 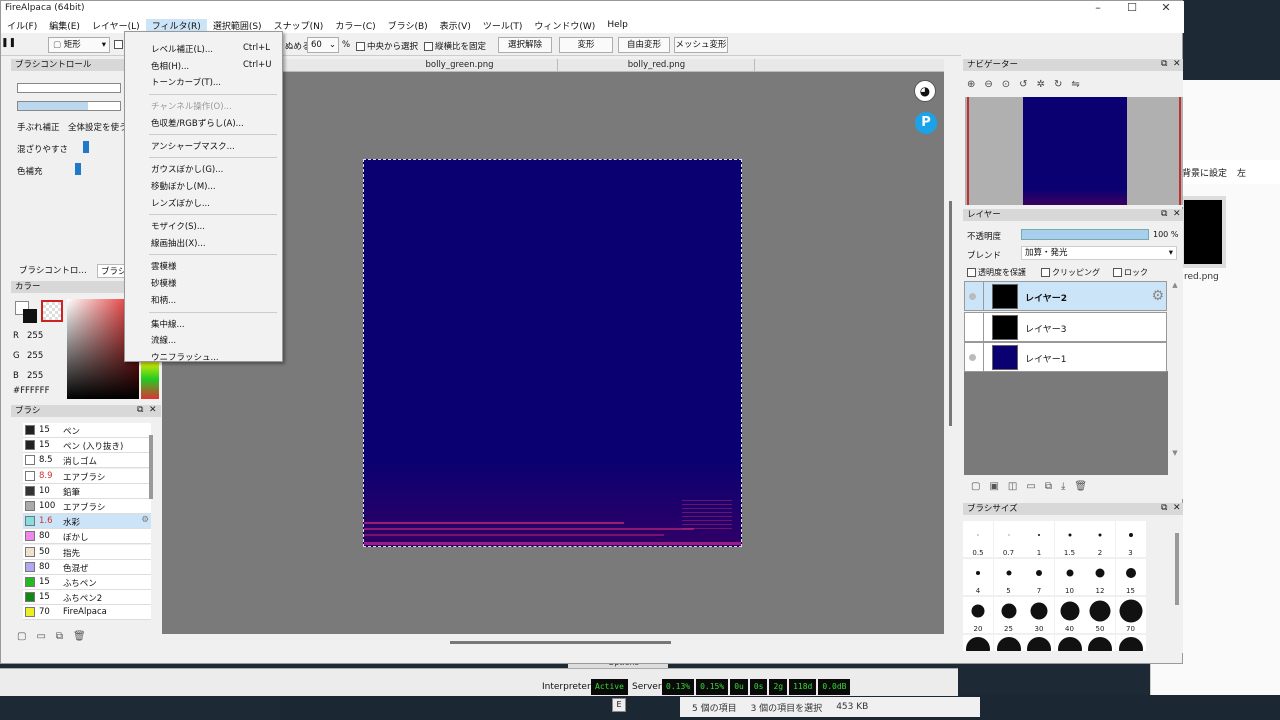 I want to click on menu-item: ブラシ(B), so click(x=408, y=25).